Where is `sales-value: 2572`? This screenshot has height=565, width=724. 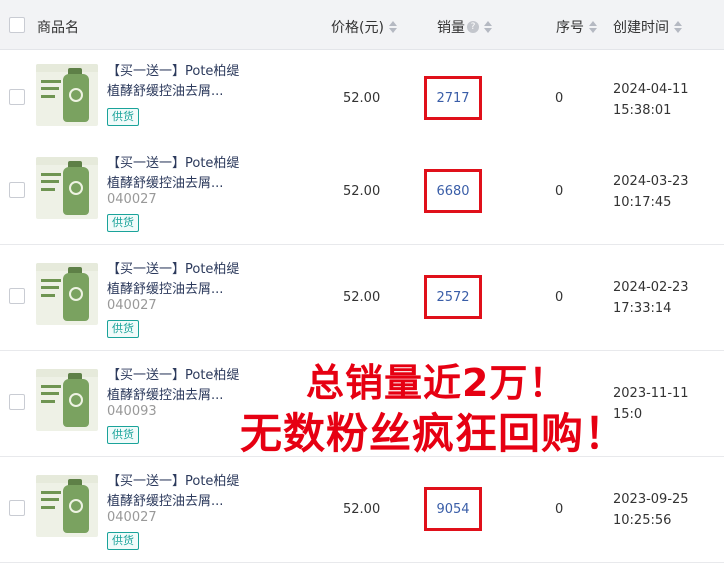 sales-value: 2572 is located at coordinates (453, 297).